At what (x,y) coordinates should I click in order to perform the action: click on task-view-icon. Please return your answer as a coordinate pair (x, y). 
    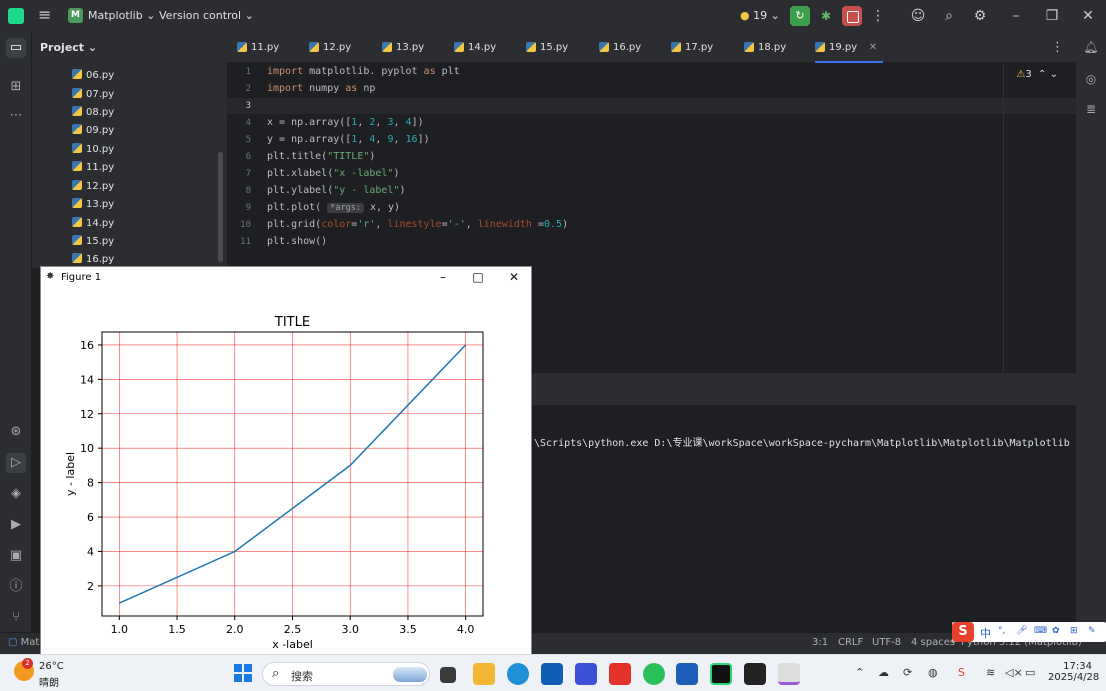
    Looking at the image, I should click on (448, 675).